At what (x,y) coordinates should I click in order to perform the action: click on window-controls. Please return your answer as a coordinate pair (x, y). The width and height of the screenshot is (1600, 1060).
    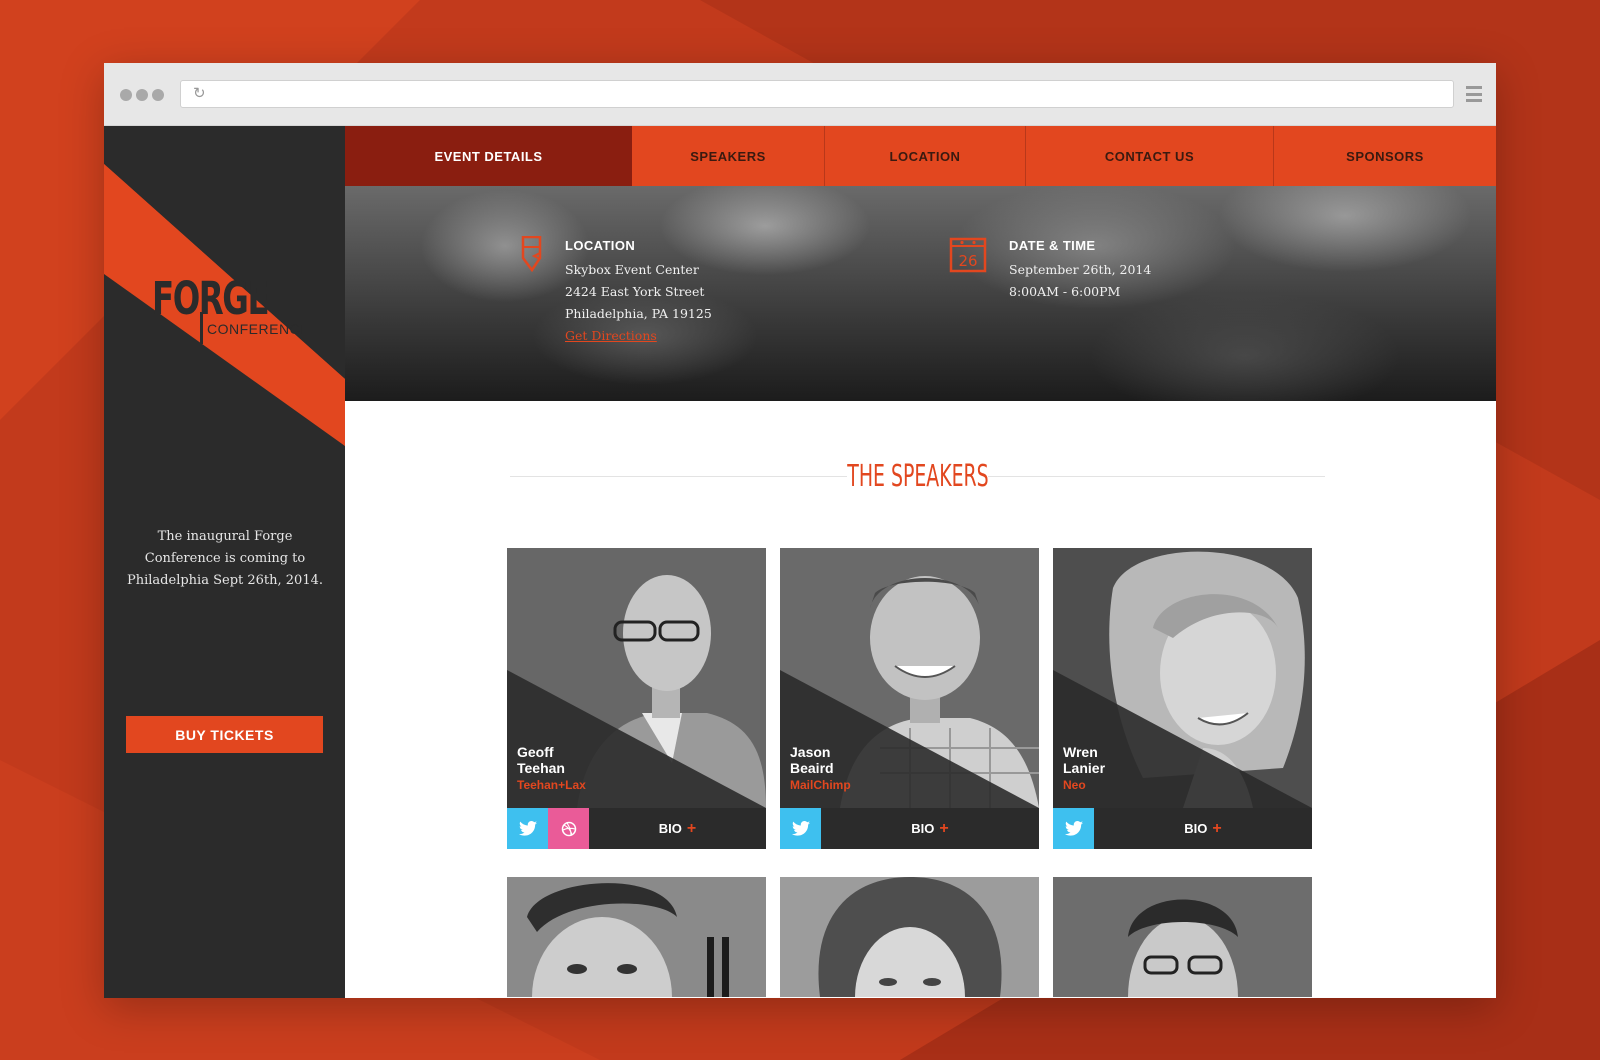
    Looking at the image, I should click on (142, 95).